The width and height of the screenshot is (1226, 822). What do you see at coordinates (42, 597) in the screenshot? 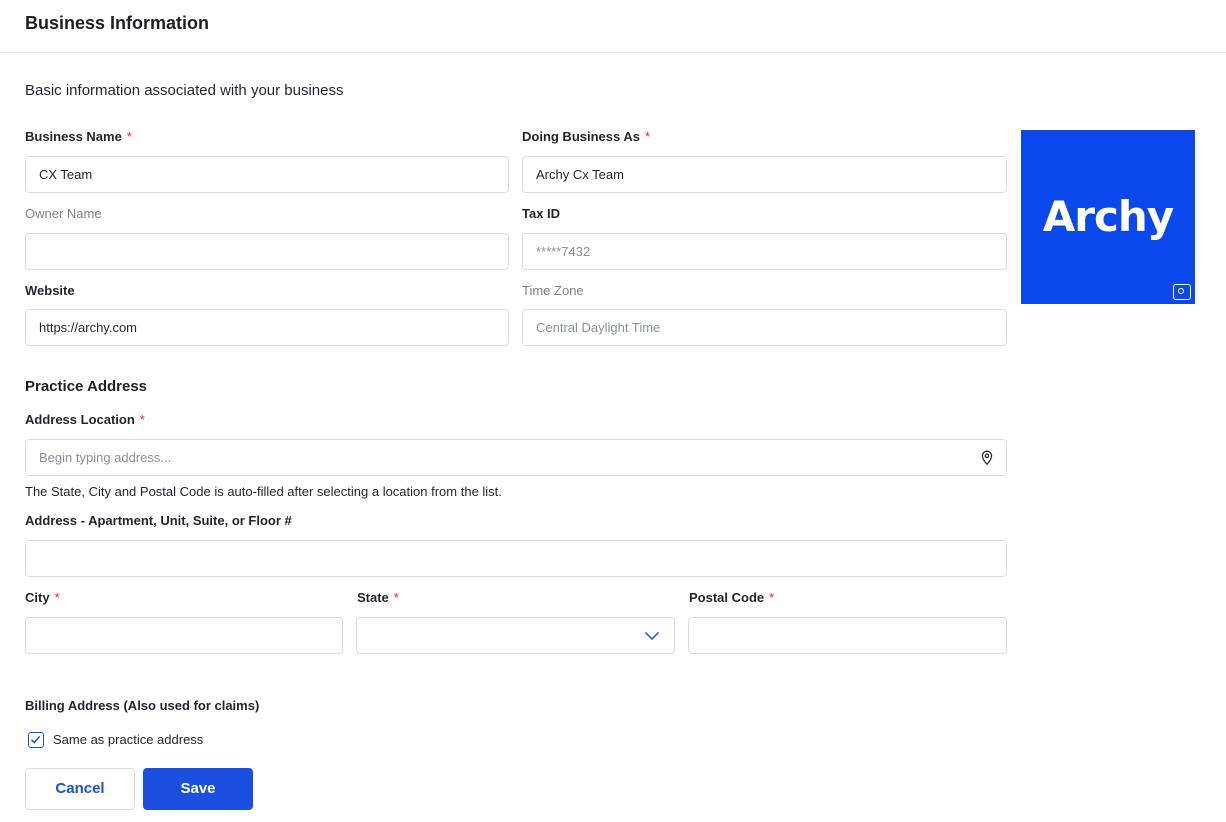
I see `city-label: City *` at bounding box center [42, 597].